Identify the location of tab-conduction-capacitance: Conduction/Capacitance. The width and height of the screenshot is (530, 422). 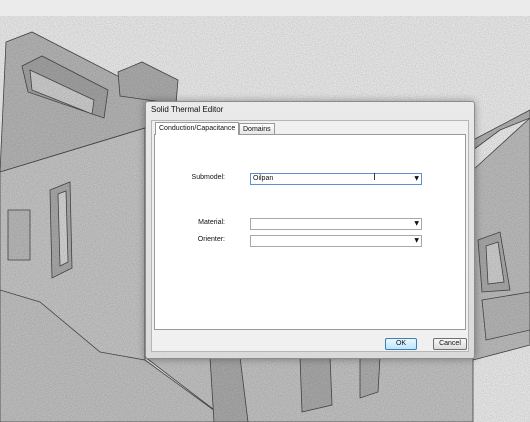
(197, 128).